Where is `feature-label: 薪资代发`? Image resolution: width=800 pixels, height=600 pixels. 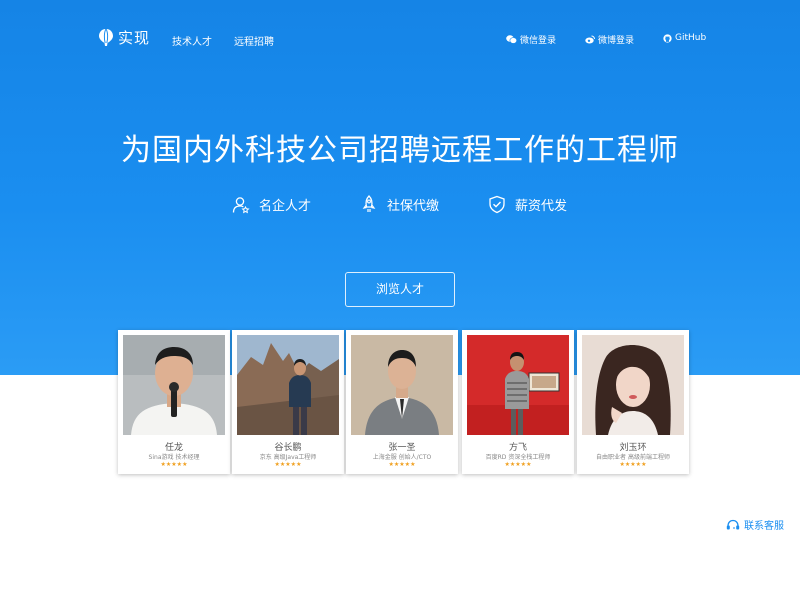 feature-label: 薪资代发 is located at coordinates (541, 206).